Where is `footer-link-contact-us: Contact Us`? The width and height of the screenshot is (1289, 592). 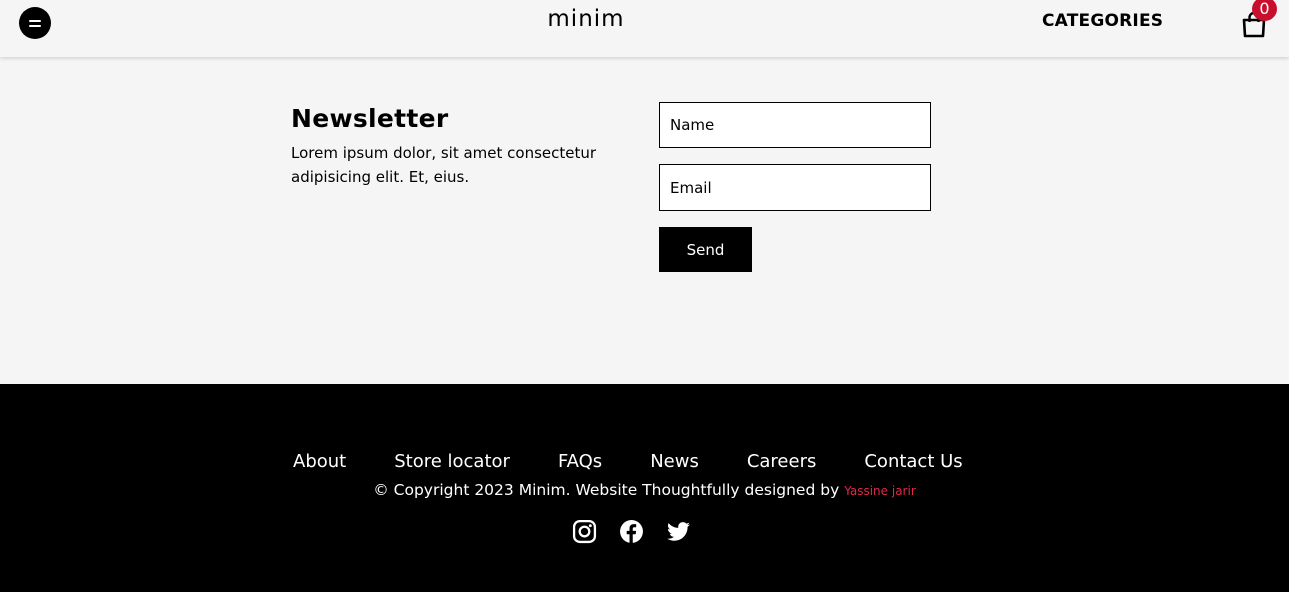
footer-link-contact-us: Contact Us is located at coordinates (913, 461).